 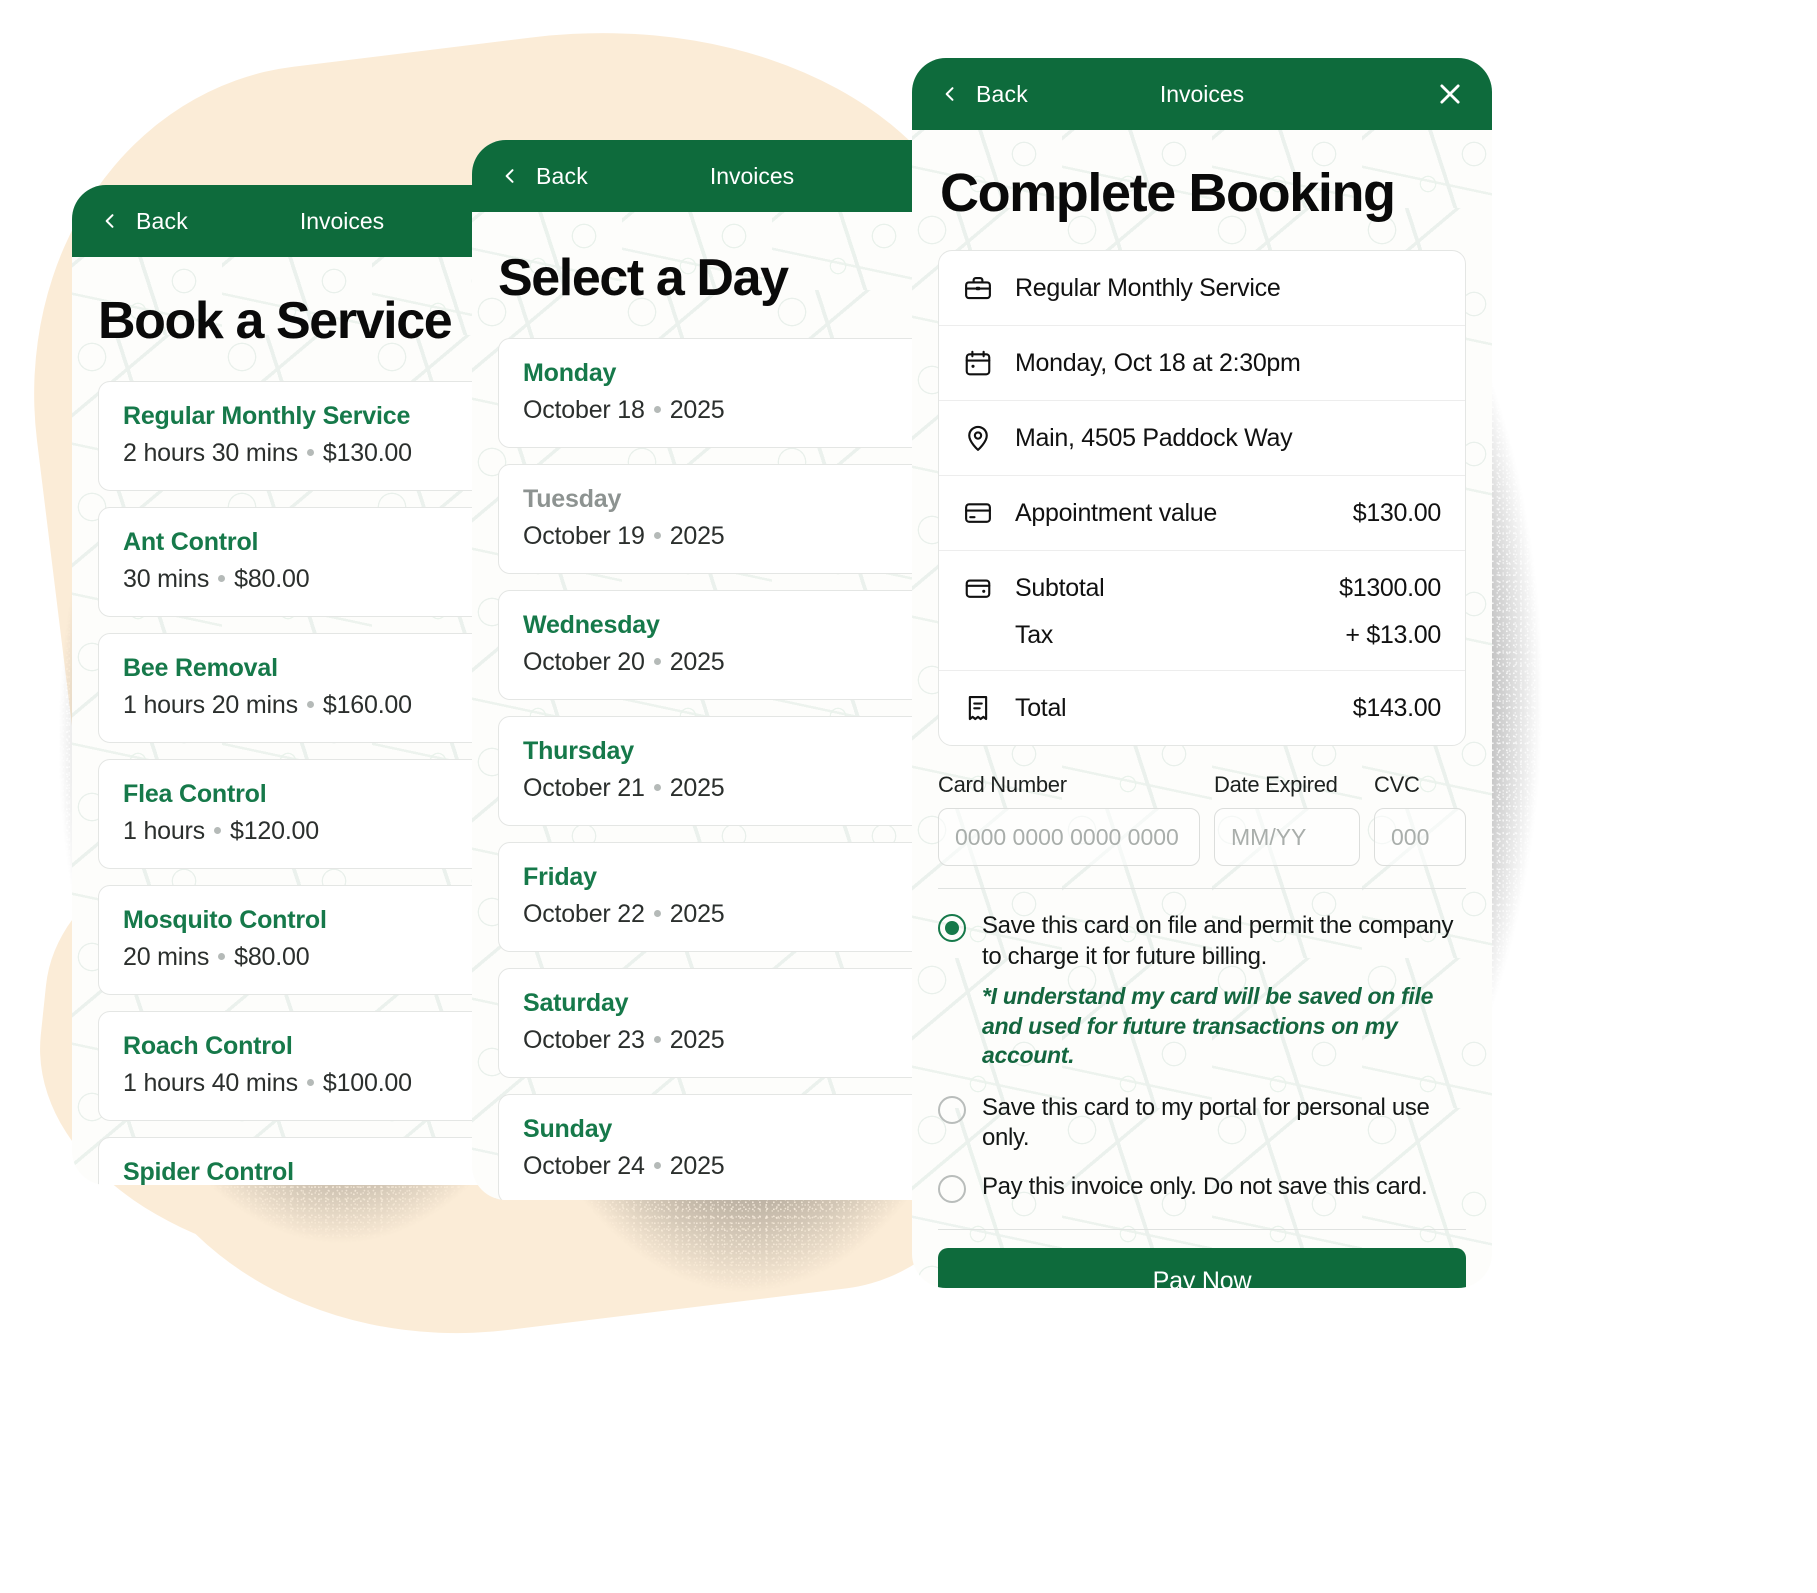 I want to click on summary-tax-label: Tax, so click(x=1034, y=635).